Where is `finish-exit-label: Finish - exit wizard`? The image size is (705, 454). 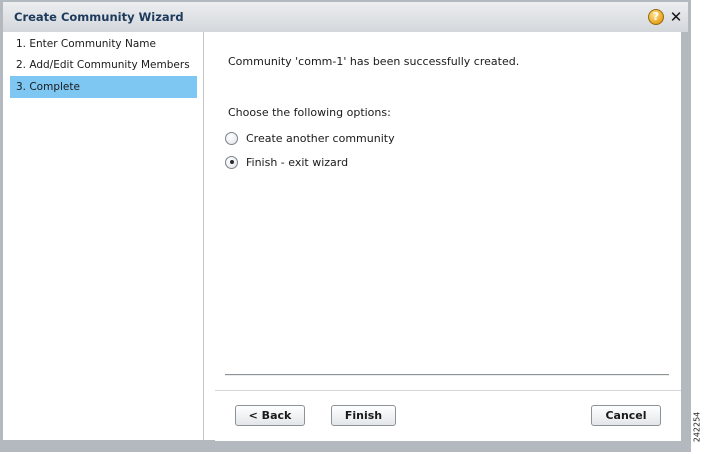
finish-exit-label: Finish - exit wizard is located at coordinates (297, 162).